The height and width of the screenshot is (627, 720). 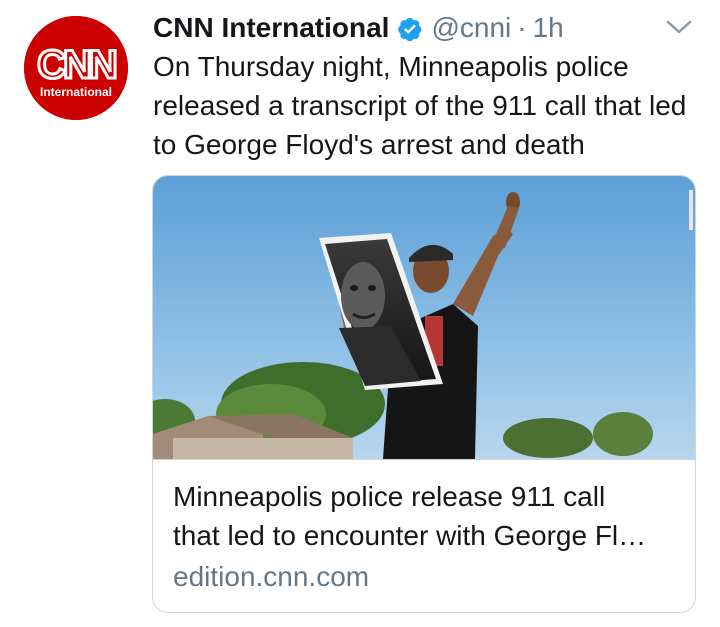 What do you see at coordinates (76, 65) in the screenshot?
I see `avatar-logo-text: CNN` at bounding box center [76, 65].